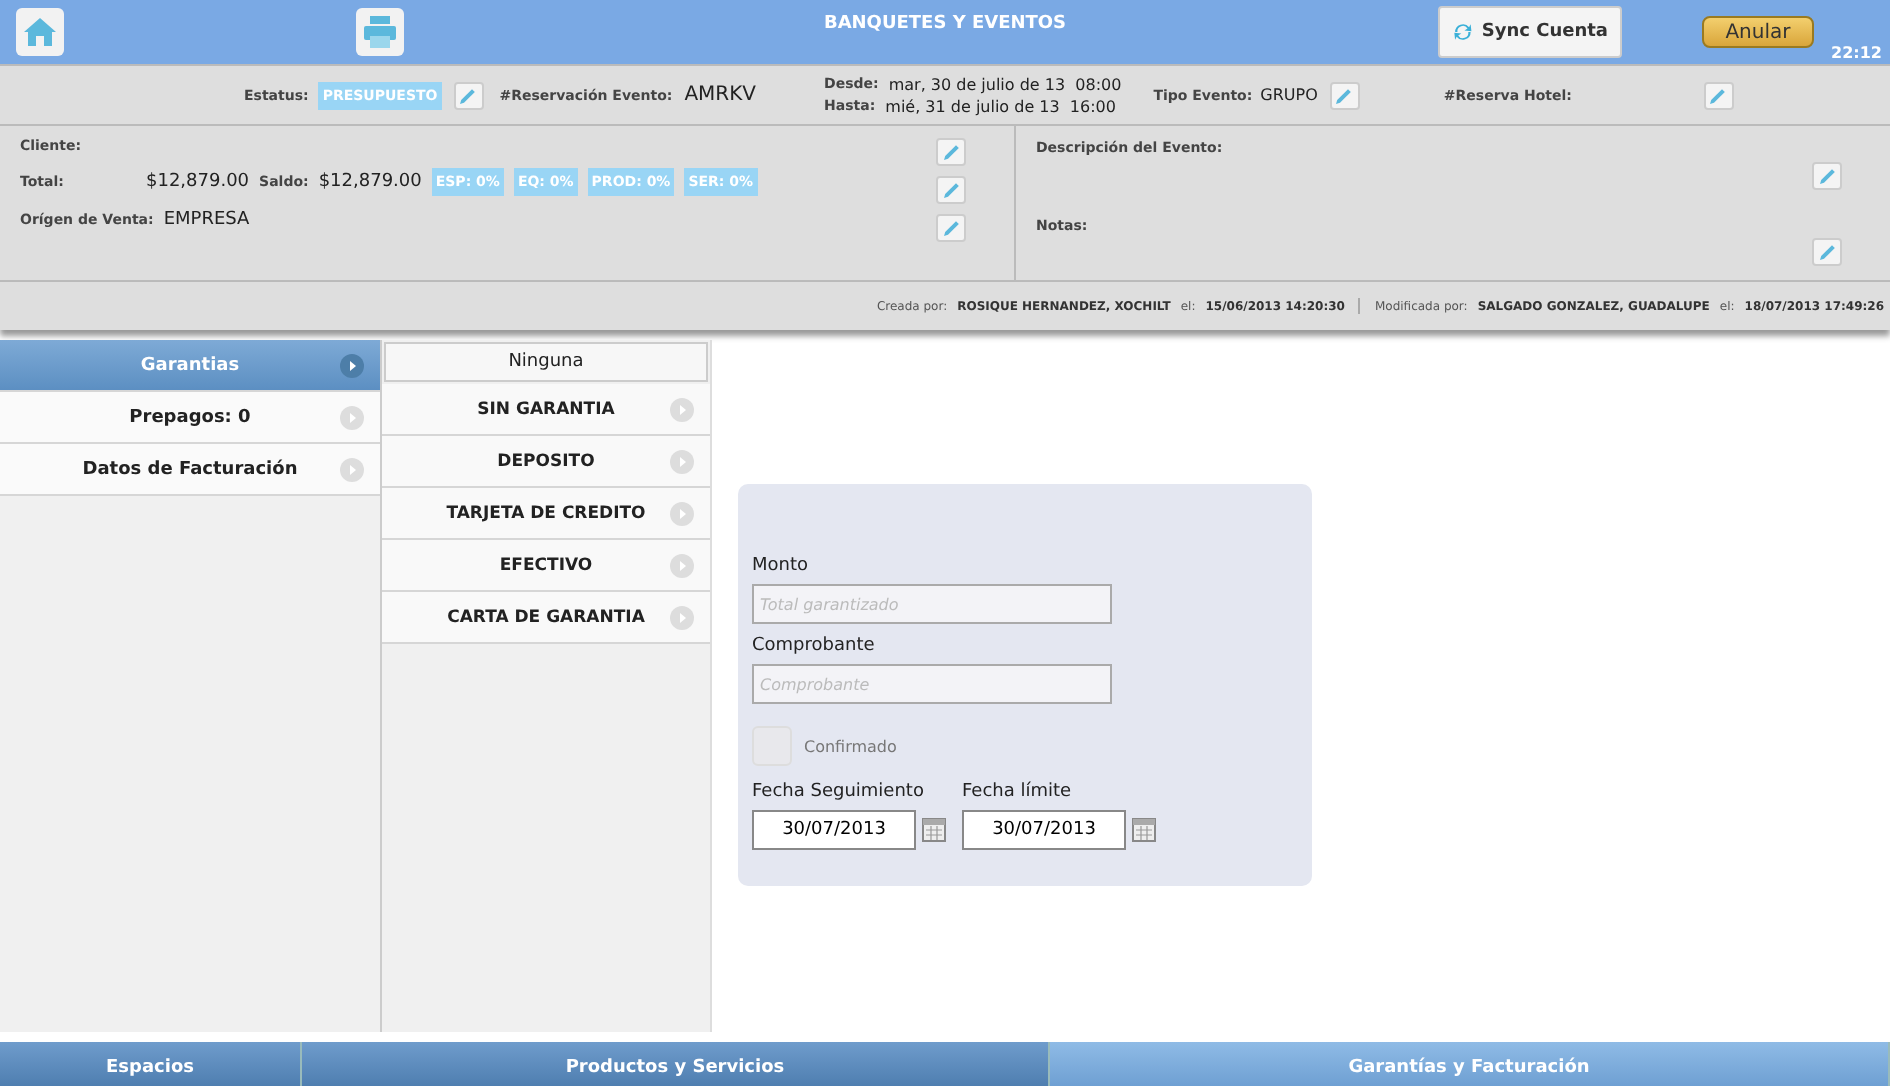 This screenshot has width=1890, height=1086. Describe the element at coordinates (1530, 32) in the screenshot. I see `sync-button: Sync Cuenta` at that location.